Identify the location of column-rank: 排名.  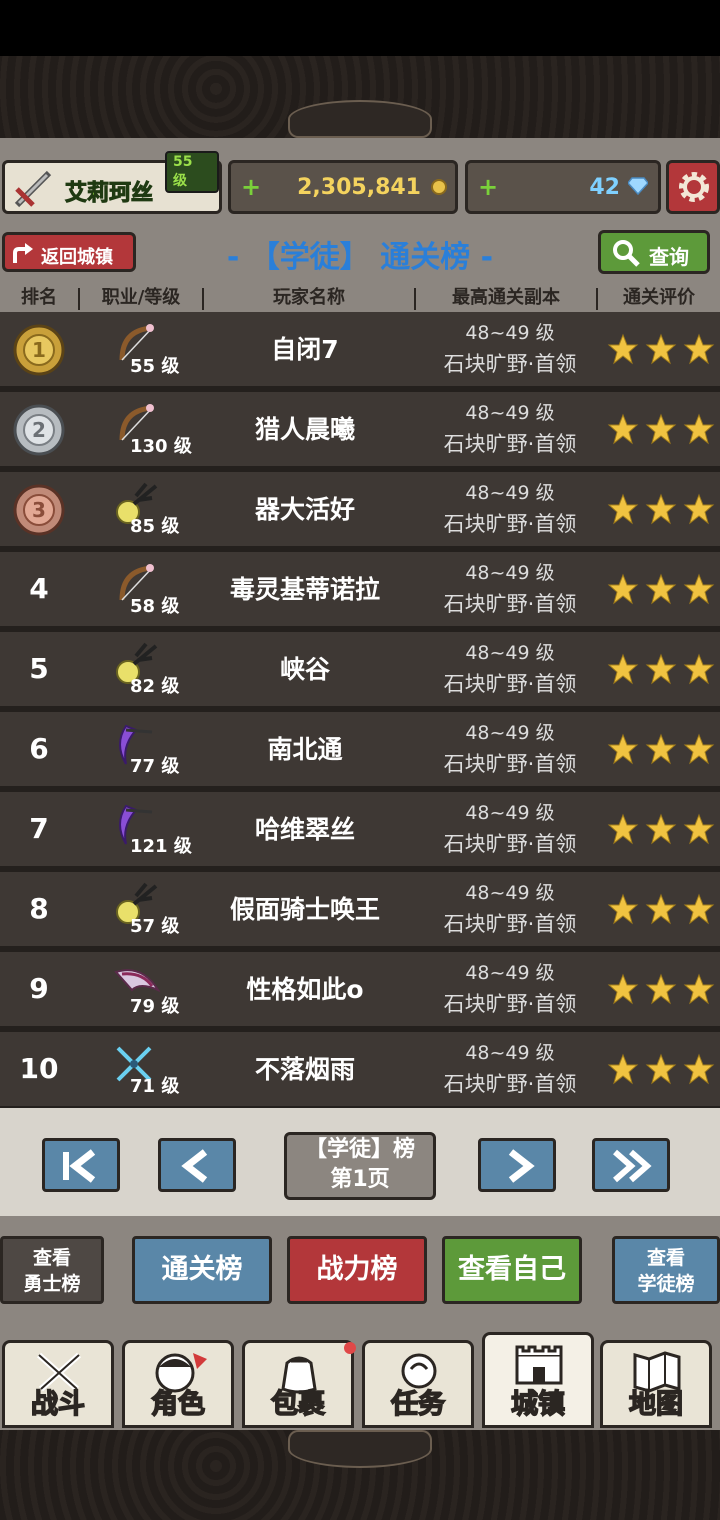
(39, 297).